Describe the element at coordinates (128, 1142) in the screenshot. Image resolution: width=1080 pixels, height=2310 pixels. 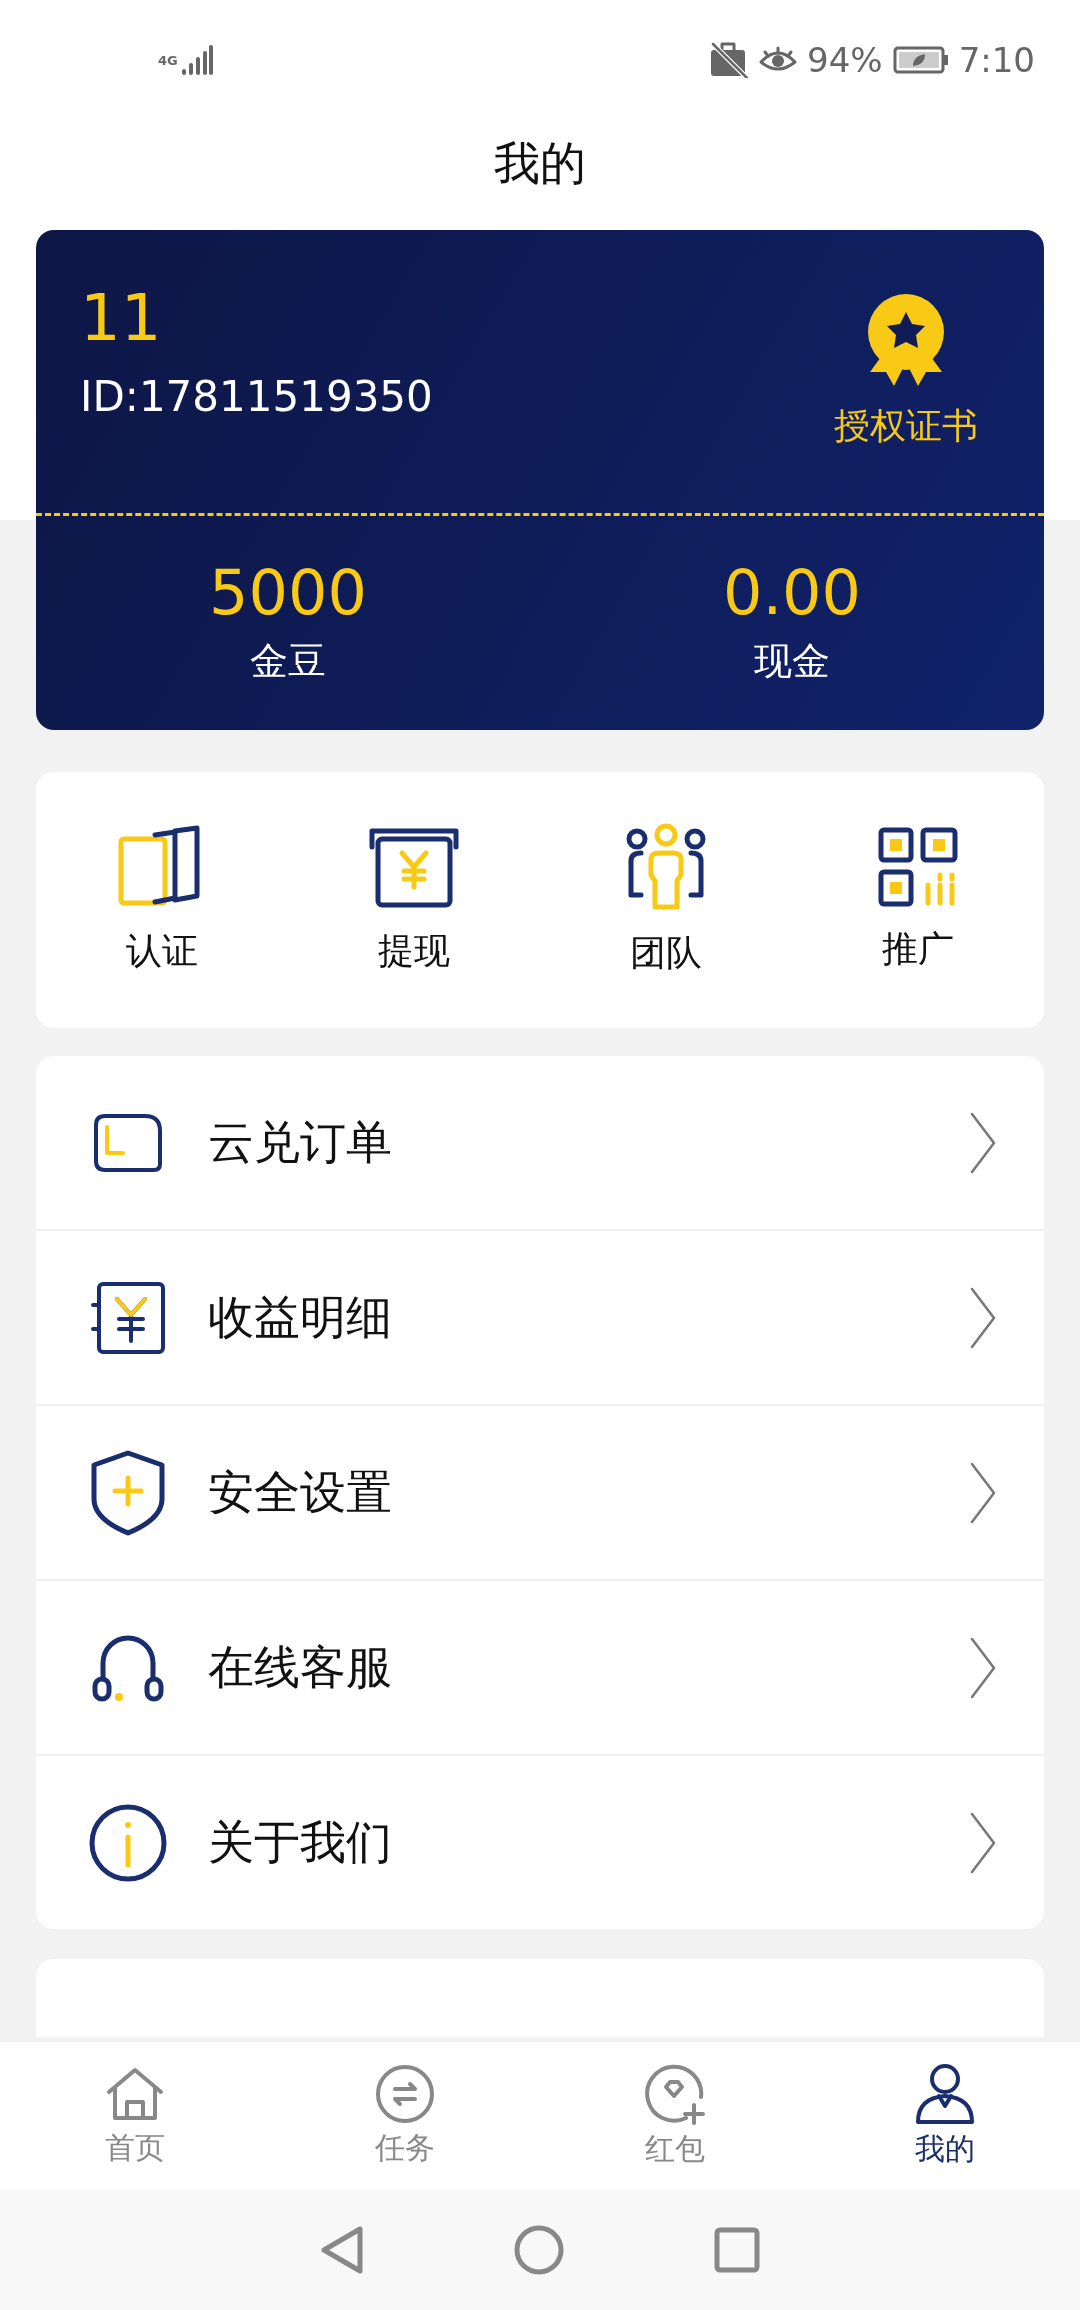
I see `card-icon` at that location.